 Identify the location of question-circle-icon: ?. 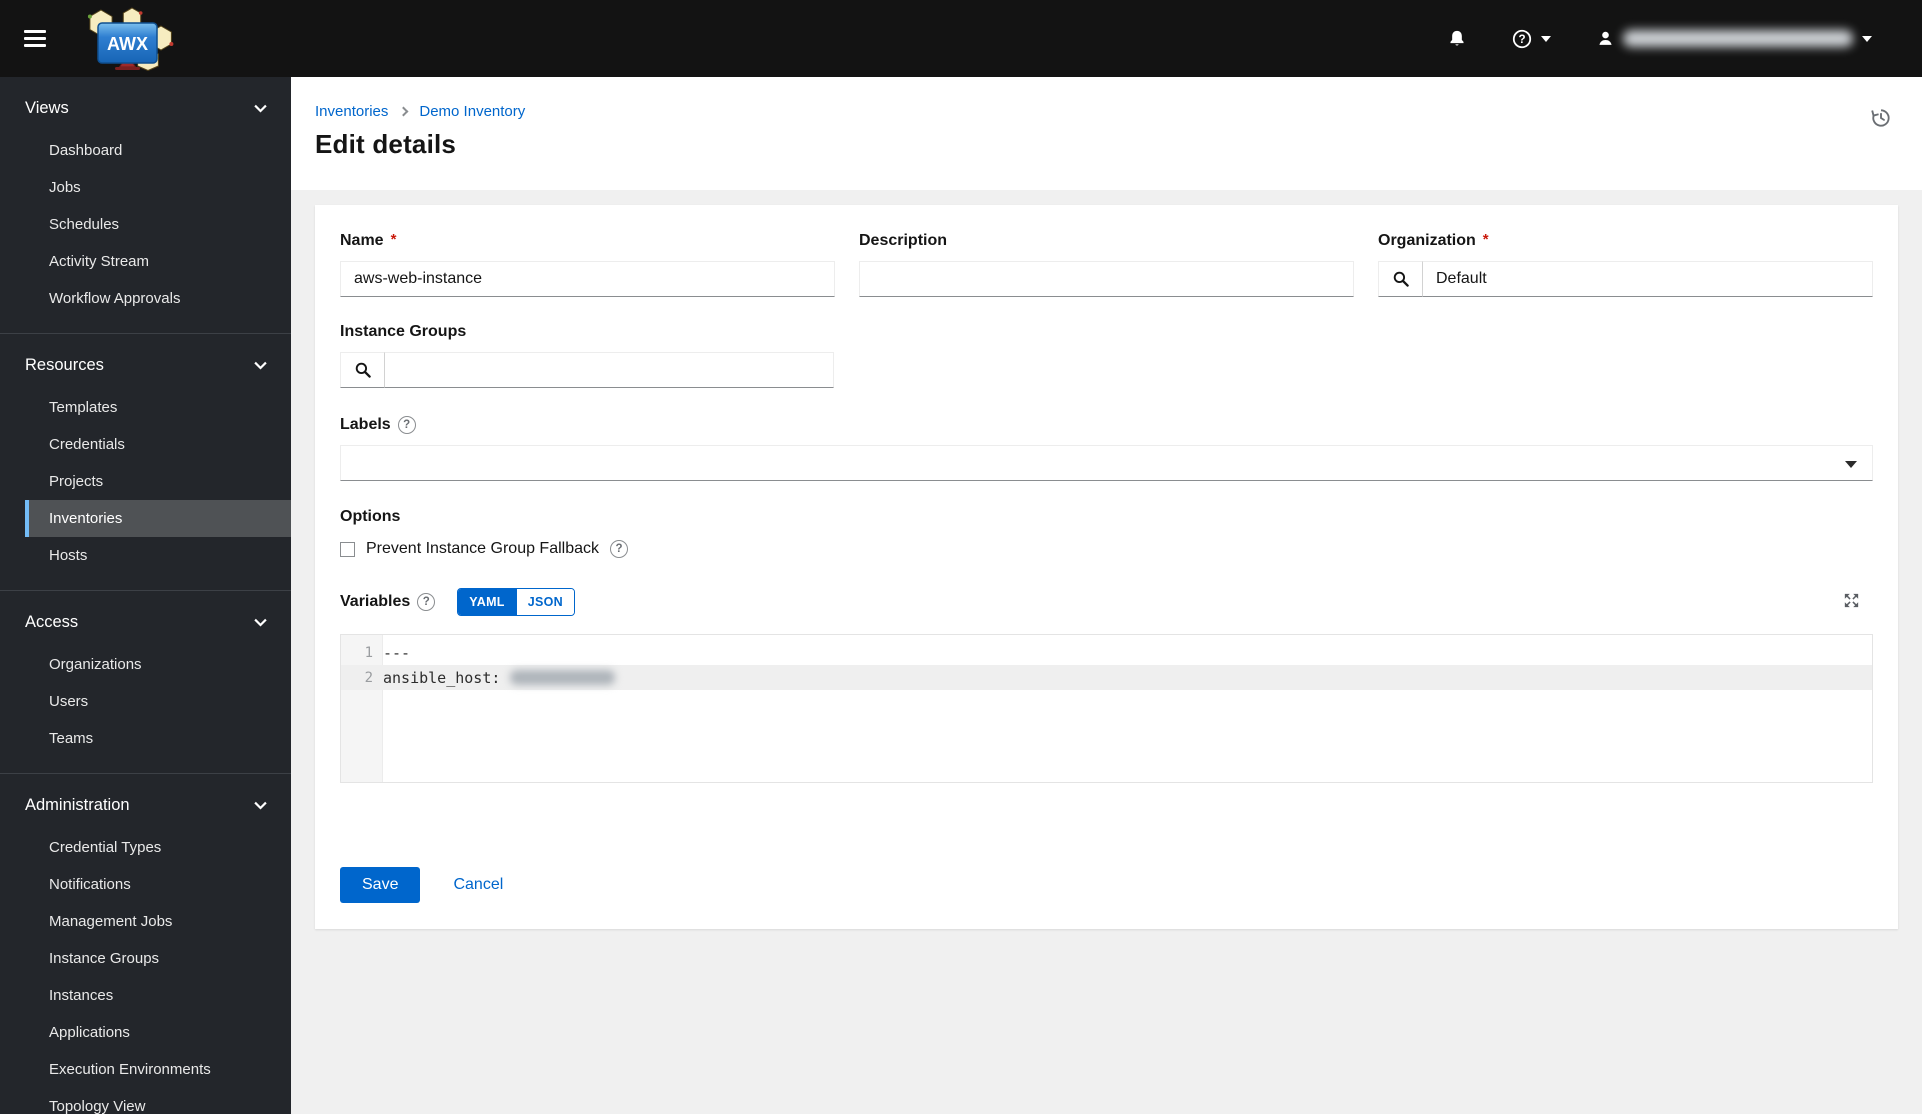
(1522, 38).